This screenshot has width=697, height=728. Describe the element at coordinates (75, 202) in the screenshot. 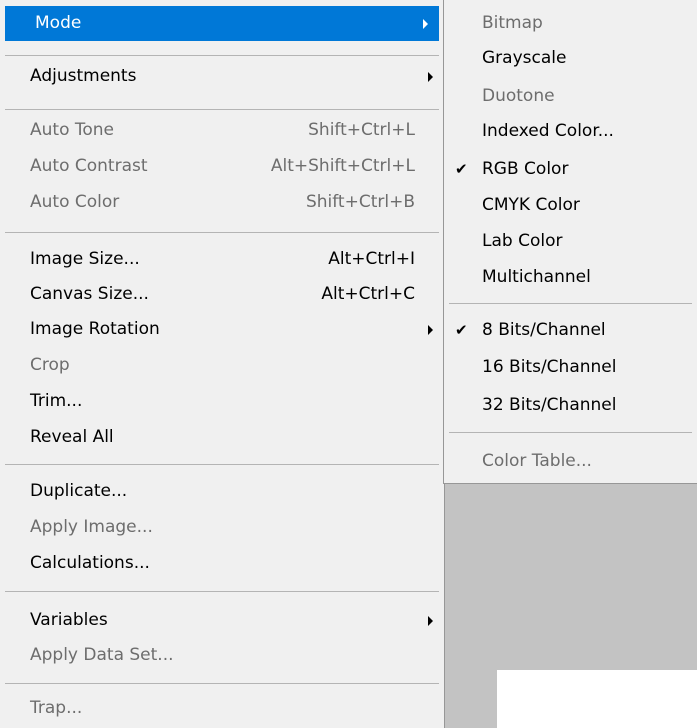

I see `menu-item-label: Auto Color` at that location.